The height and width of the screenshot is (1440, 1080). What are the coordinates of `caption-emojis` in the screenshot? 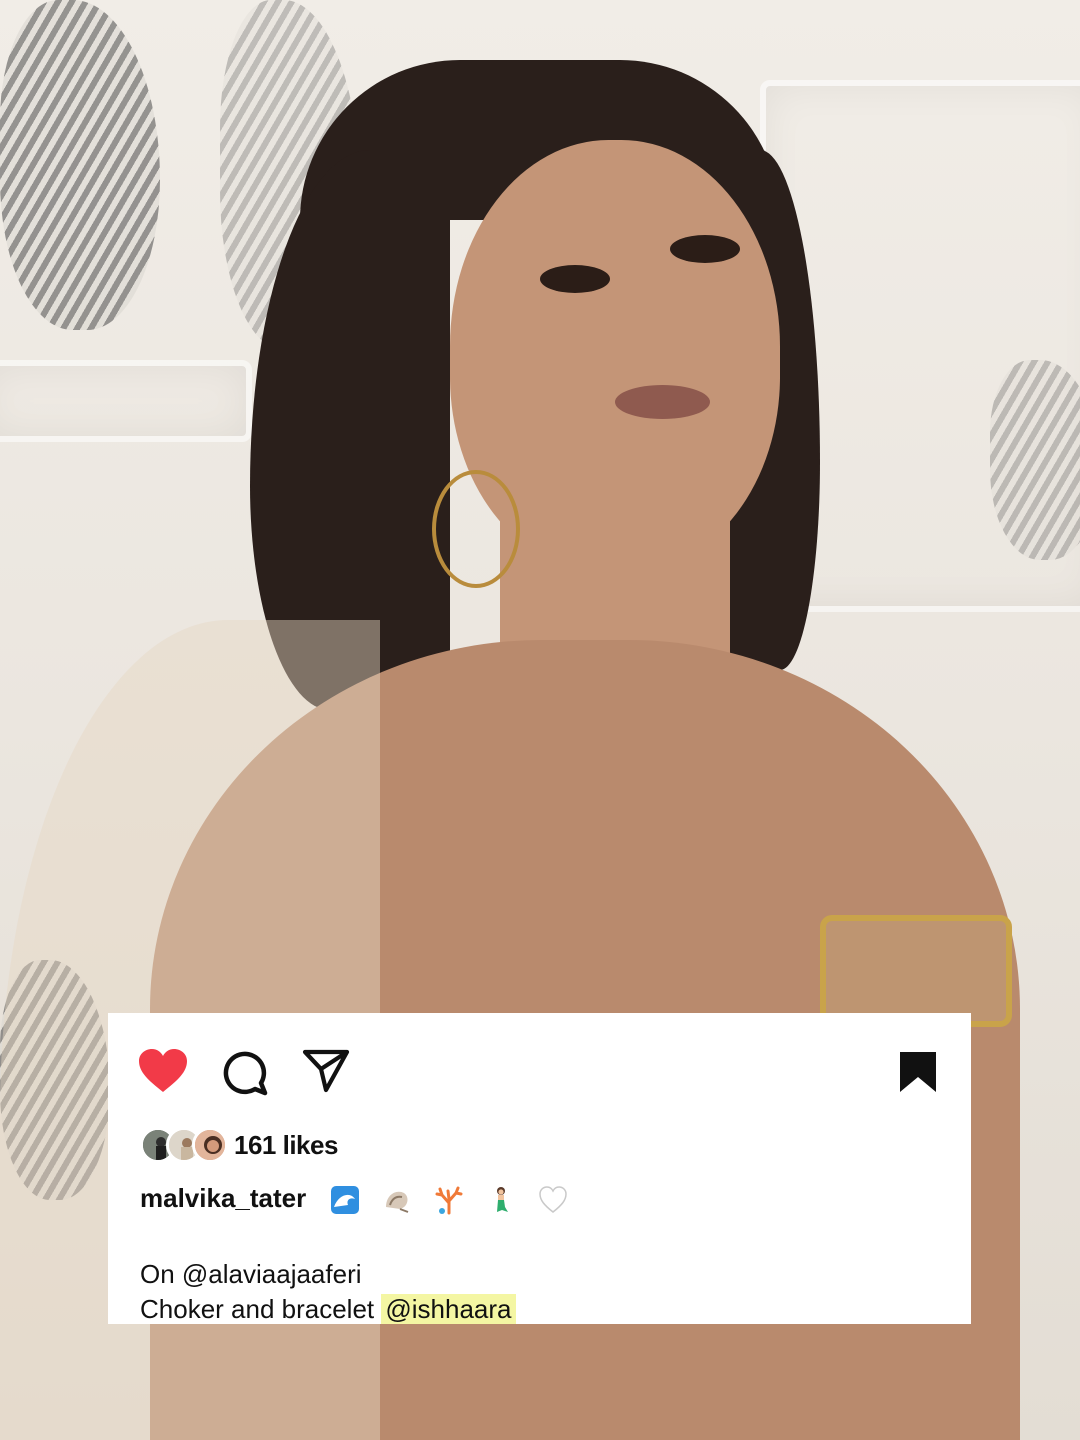 It's located at (449, 1200).